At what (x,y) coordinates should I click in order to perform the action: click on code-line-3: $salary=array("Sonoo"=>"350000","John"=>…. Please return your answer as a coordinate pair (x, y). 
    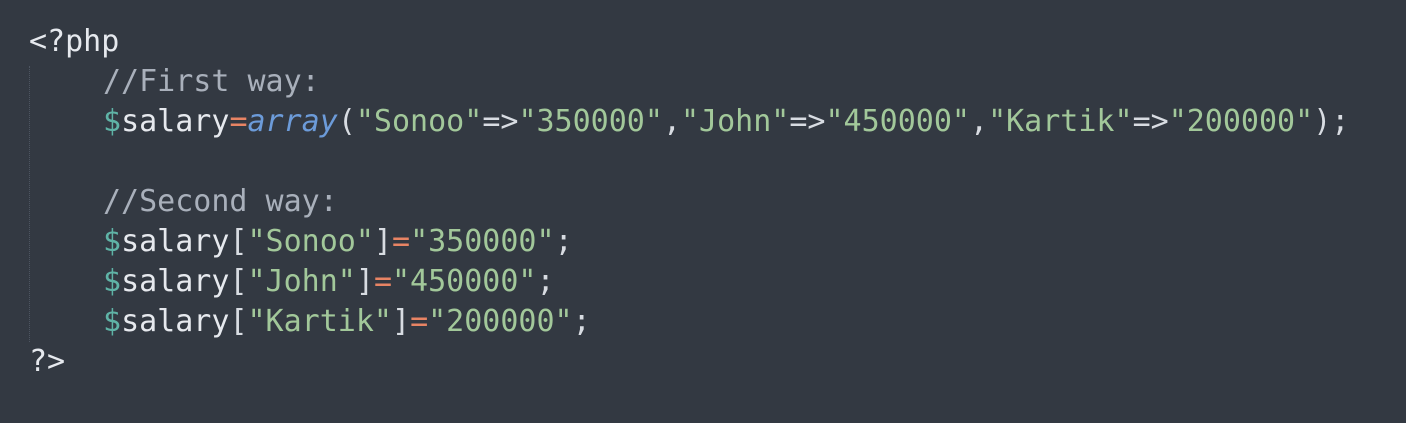
    Looking at the image, I should click on (689, 122).